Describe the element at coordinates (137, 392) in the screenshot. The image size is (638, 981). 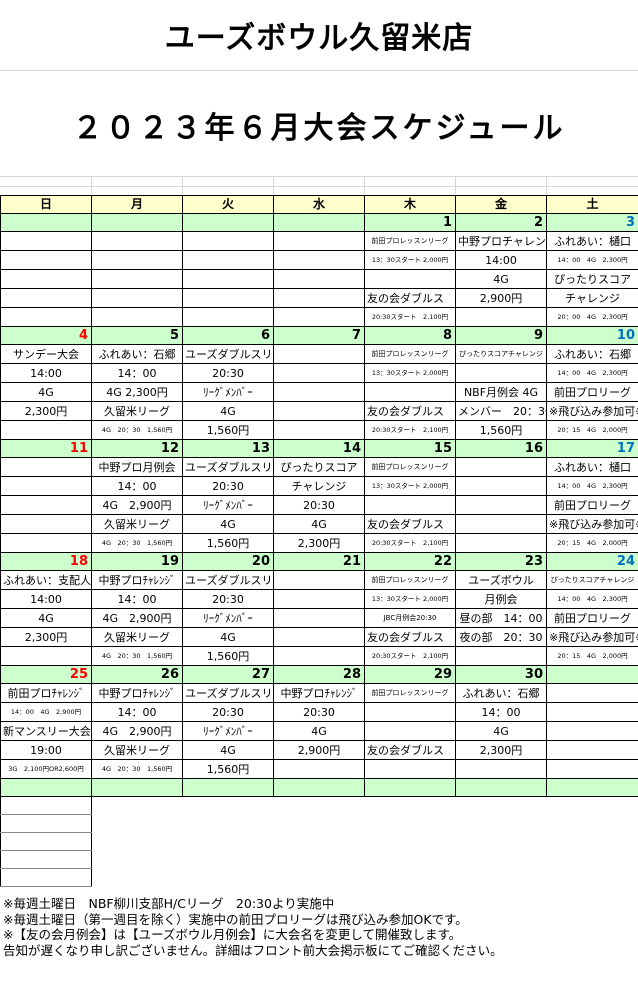
I see `event-cell: 4G 2,300円` at that location.